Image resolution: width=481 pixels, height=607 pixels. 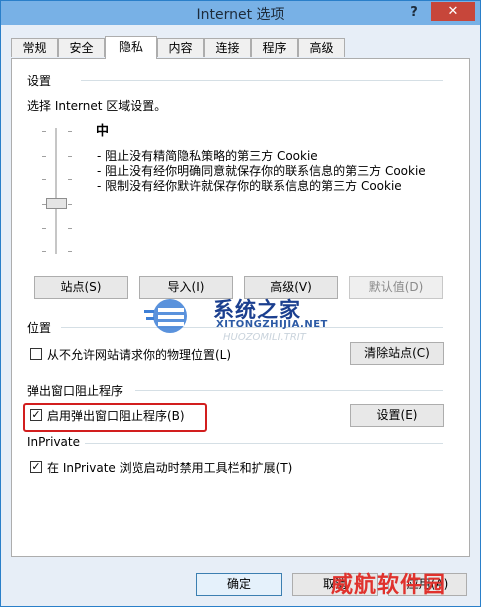 I want to click on help-button: ?, so click(x=414, y=13).